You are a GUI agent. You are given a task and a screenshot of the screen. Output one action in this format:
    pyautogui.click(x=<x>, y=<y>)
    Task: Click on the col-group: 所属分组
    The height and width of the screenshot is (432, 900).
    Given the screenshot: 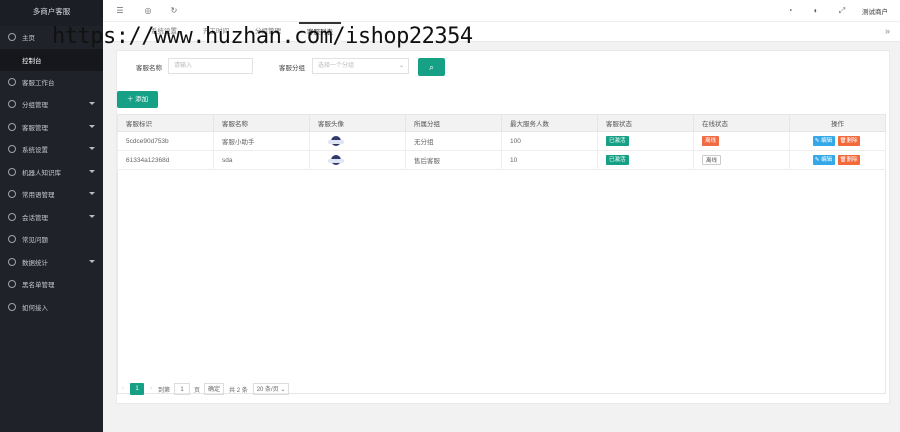 What is the action you would take?
    pyautogui.click(x=453, y=123)
    